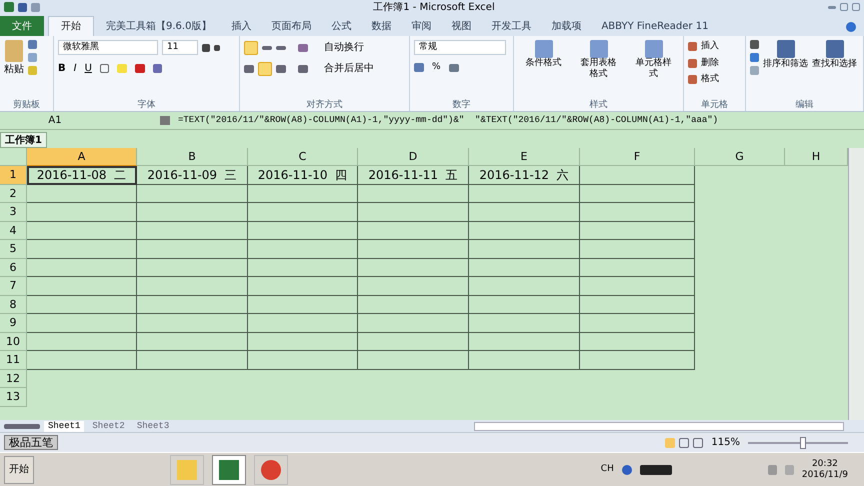 This screenshot has height=486, width=864. I want to click on vertical-scrollbar, so click(856, 284).